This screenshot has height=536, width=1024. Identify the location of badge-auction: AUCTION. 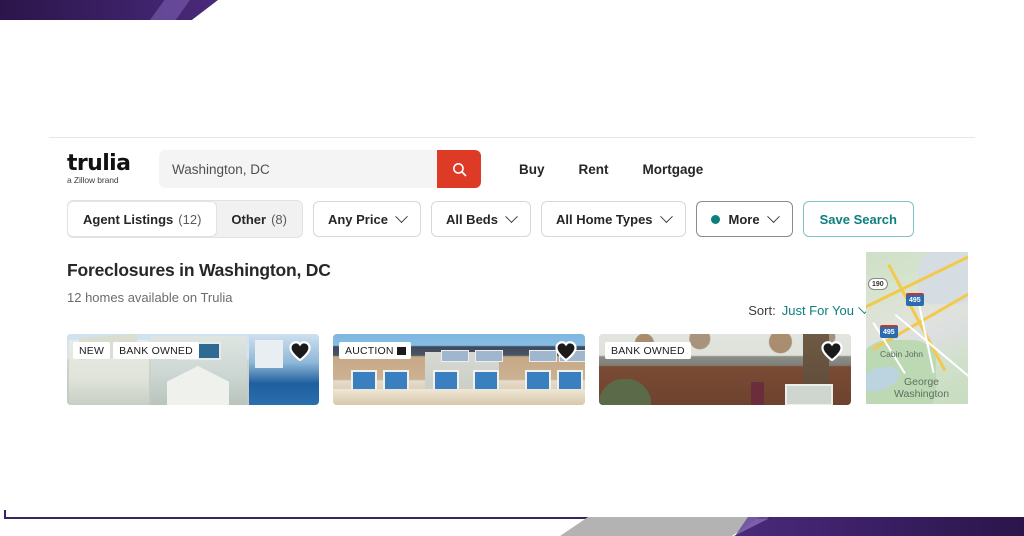
(375, 351).